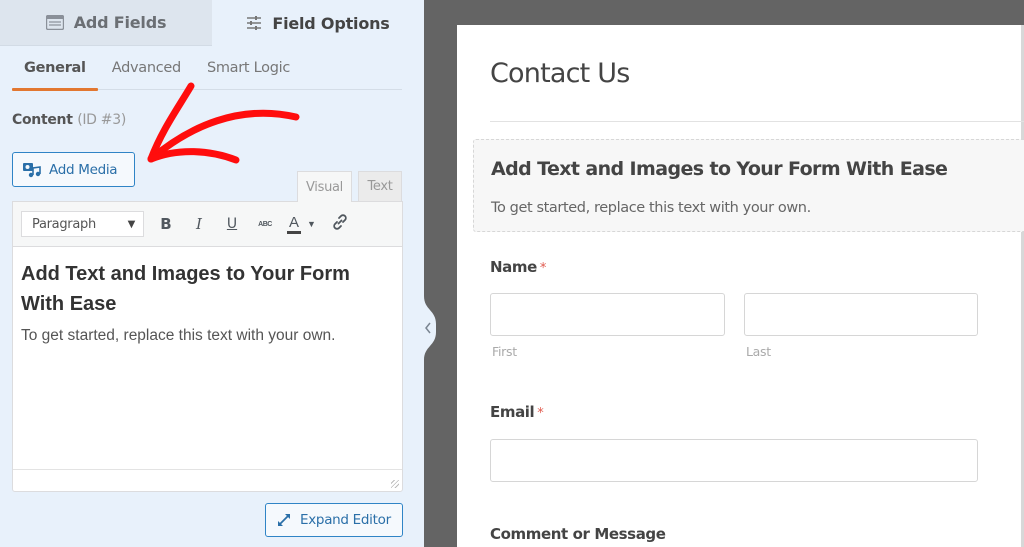  I want to click on first-name-input, so click(607, 314).